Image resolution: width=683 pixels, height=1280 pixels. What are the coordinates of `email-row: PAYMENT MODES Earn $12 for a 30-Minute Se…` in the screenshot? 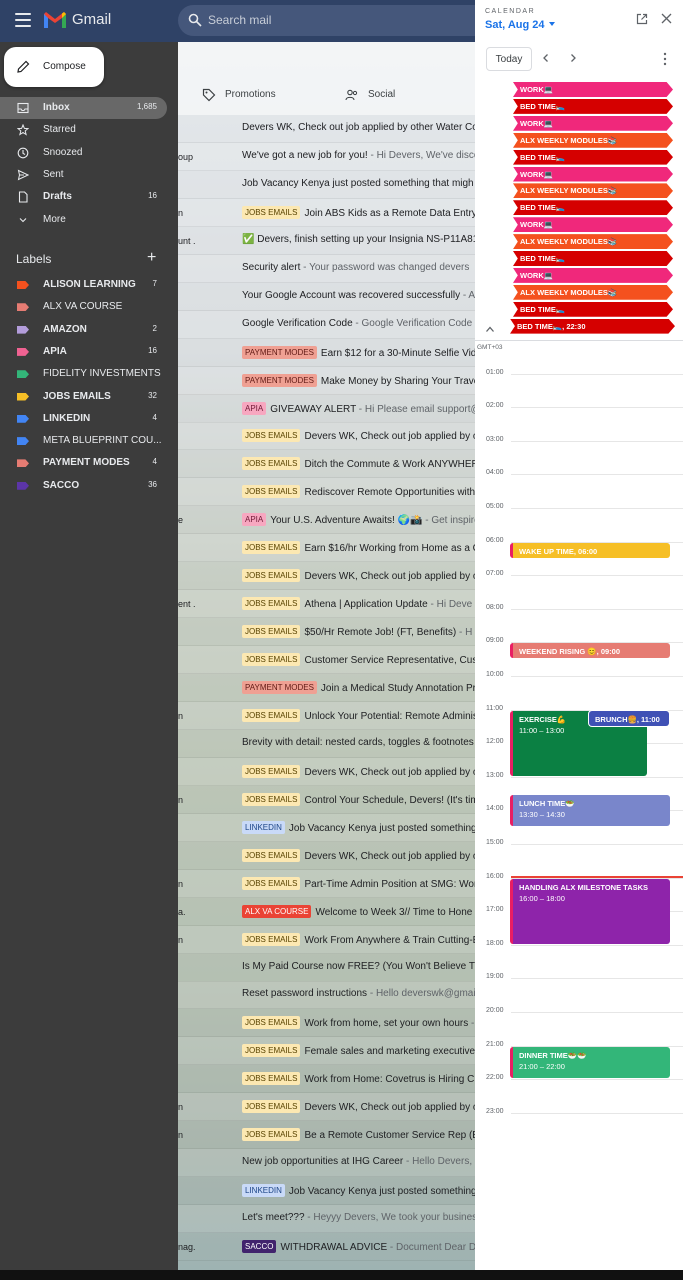 It's located at (326, 353).